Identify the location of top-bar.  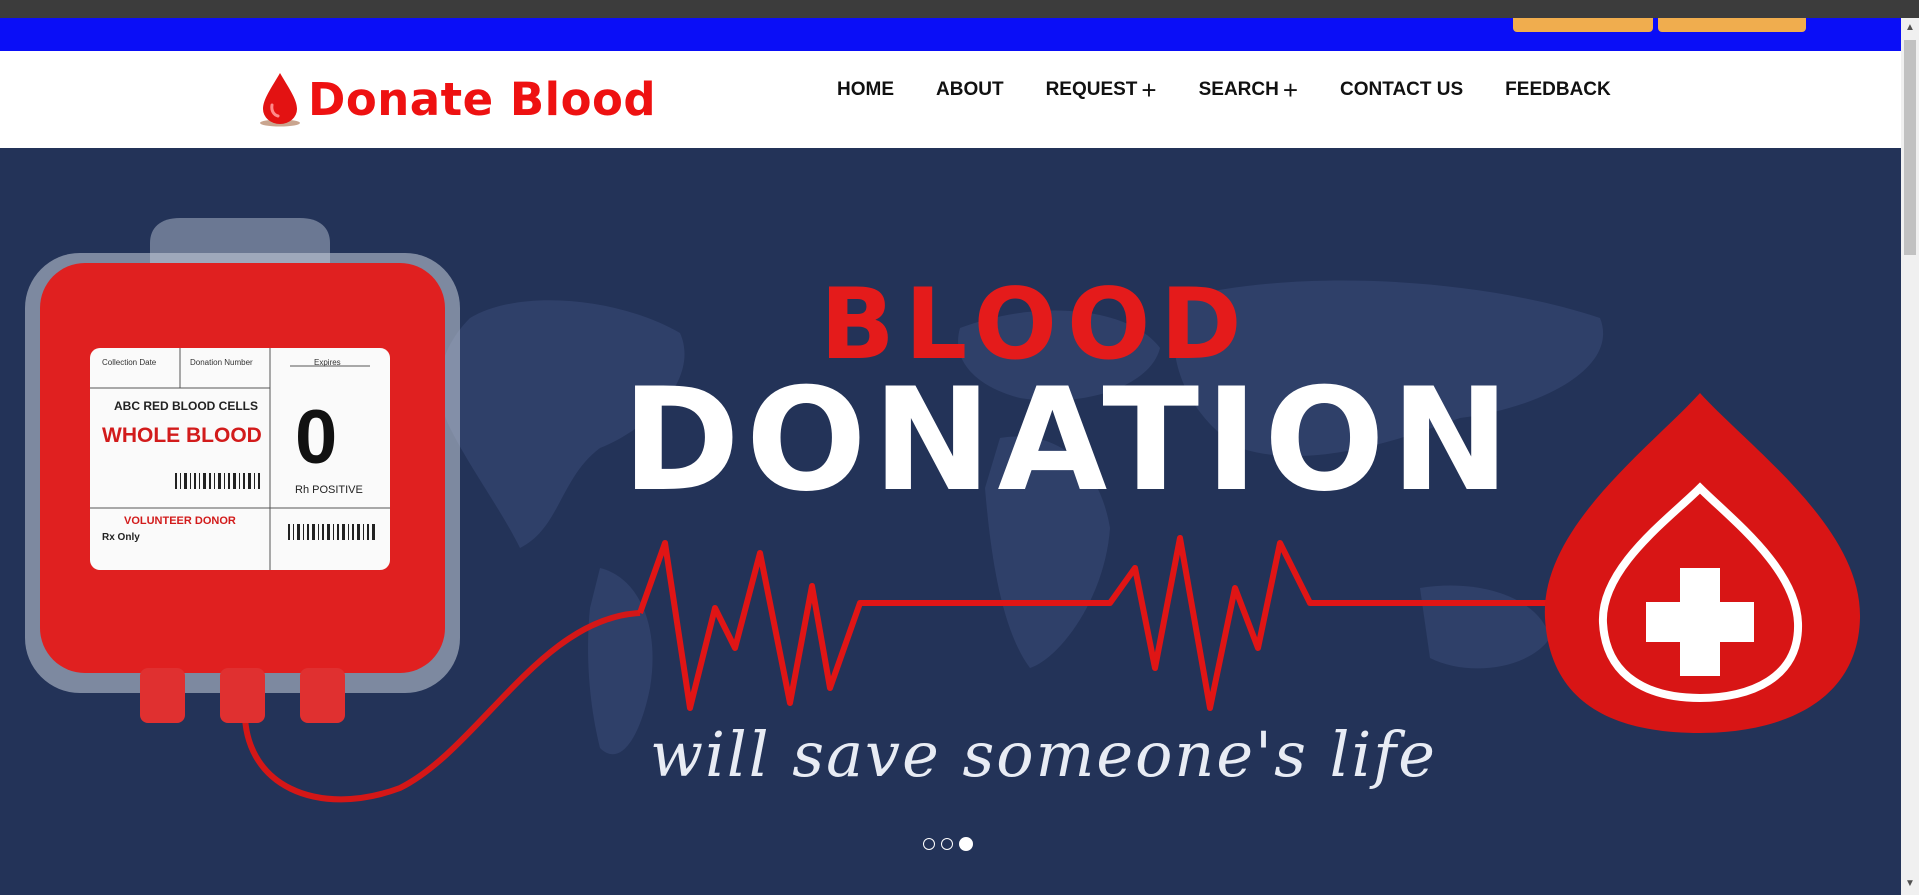
(950, 34).